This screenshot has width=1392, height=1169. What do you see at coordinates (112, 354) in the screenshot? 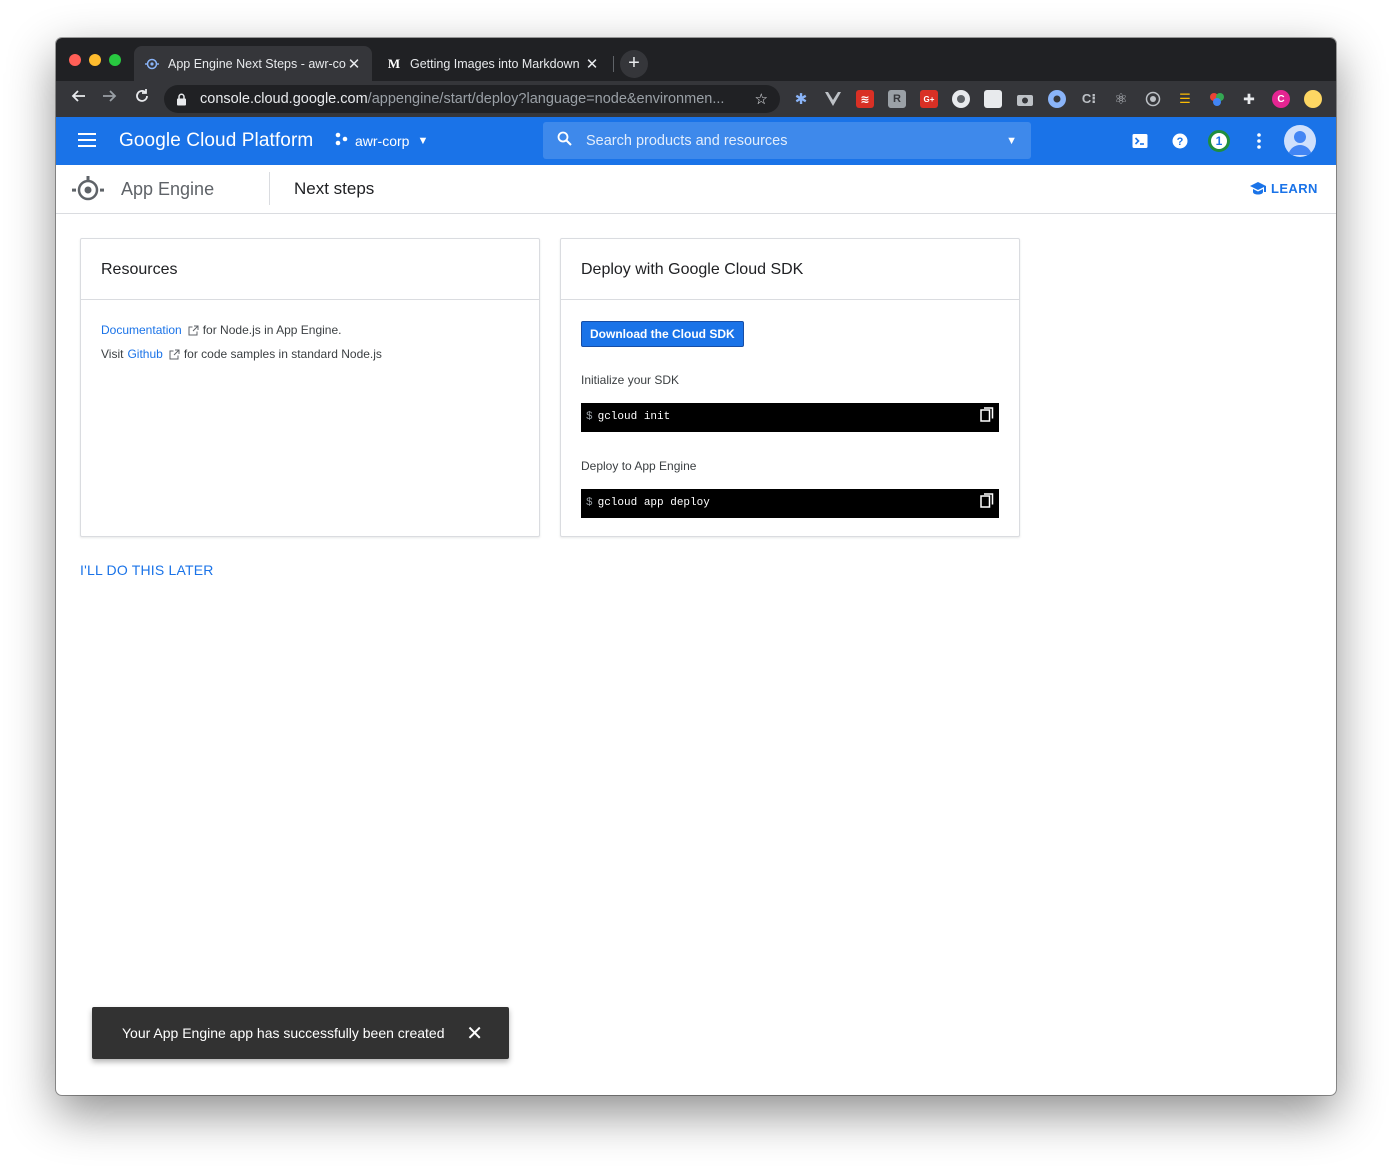
I see `resource-prefix: Visit` at bounding box center [112, 354].